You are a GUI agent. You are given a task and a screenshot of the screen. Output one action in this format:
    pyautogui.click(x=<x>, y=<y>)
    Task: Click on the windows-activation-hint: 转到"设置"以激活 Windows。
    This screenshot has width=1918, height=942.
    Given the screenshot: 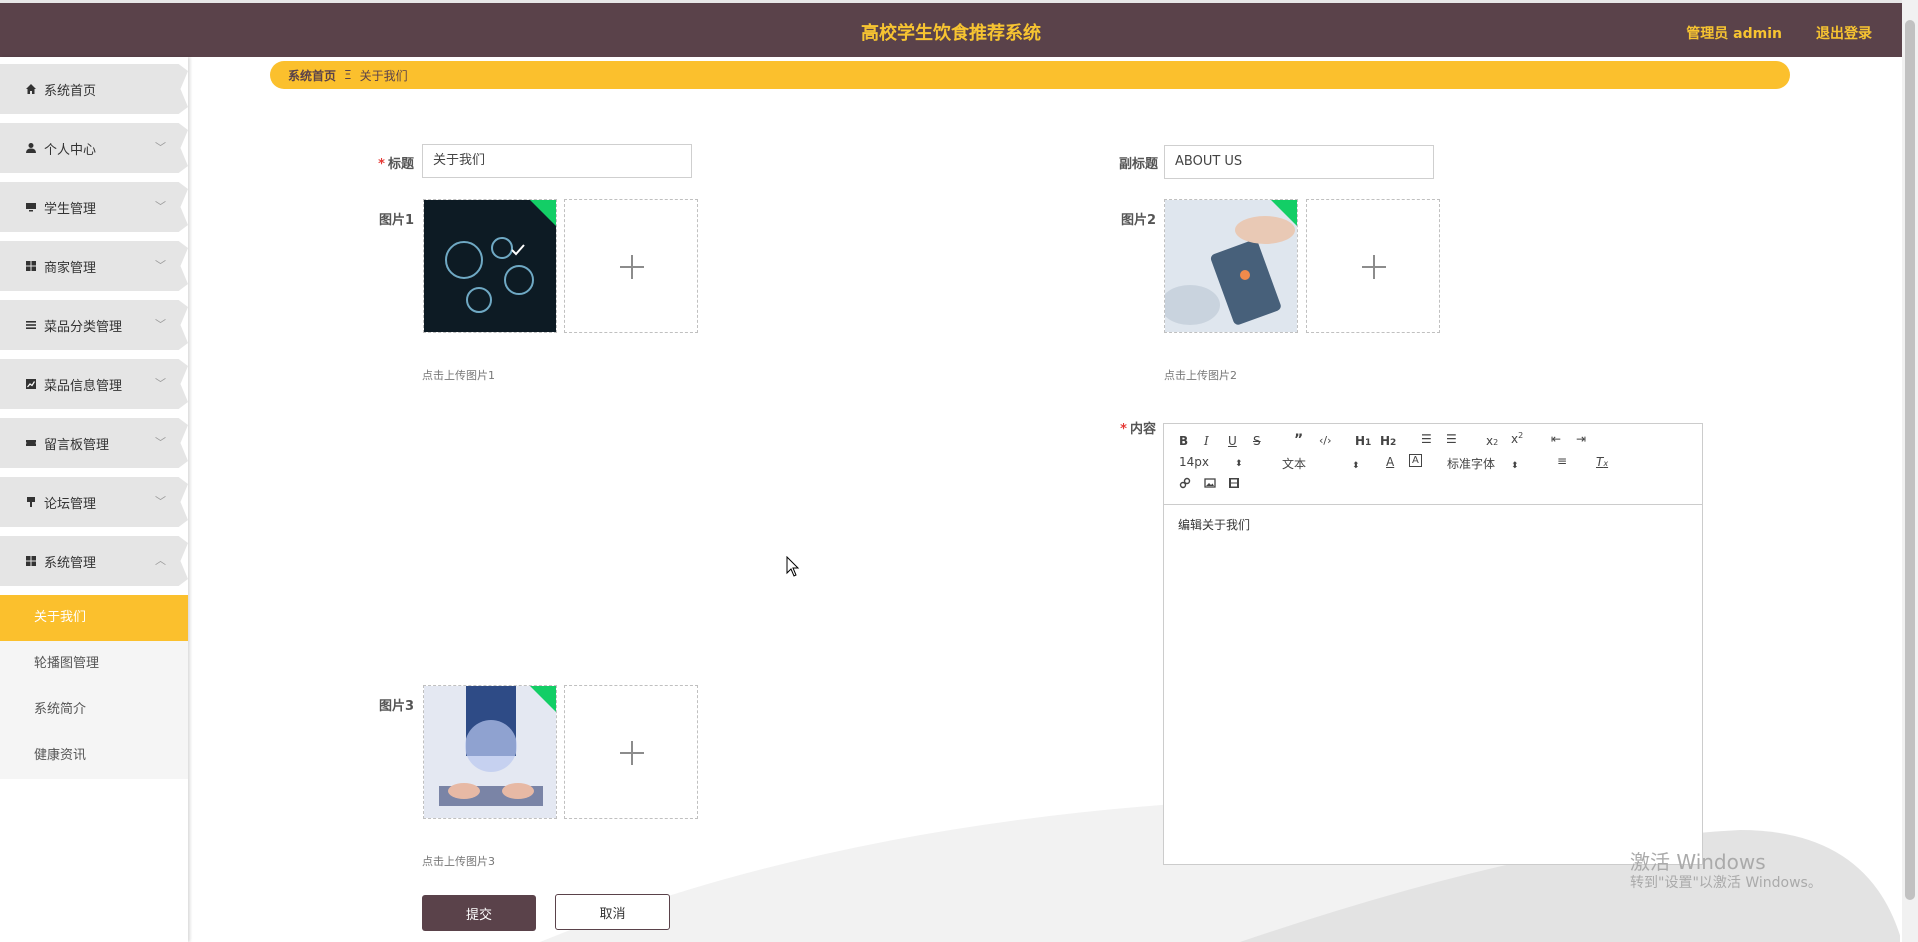 What is the action you would take?
    pyautogui.click(x=1726, y=883)
    